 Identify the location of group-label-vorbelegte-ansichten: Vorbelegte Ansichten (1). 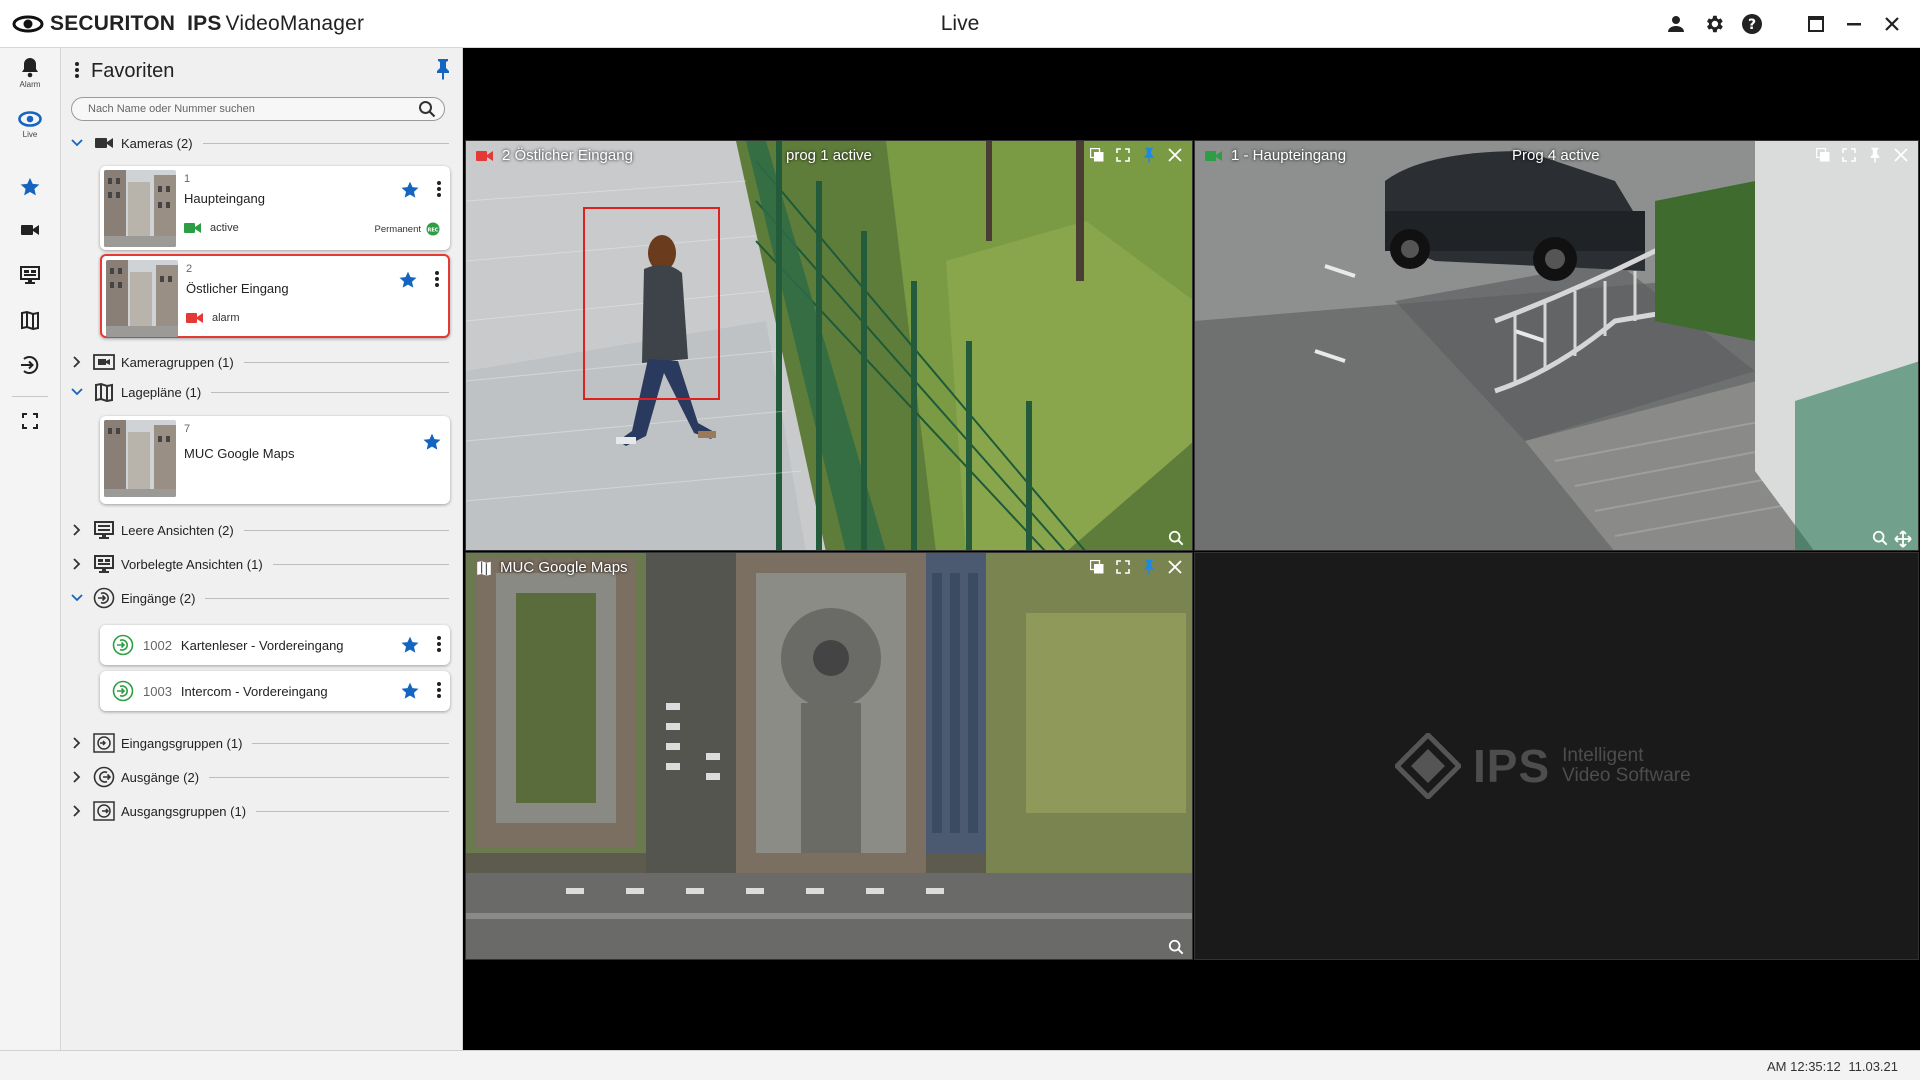
(192, 564).